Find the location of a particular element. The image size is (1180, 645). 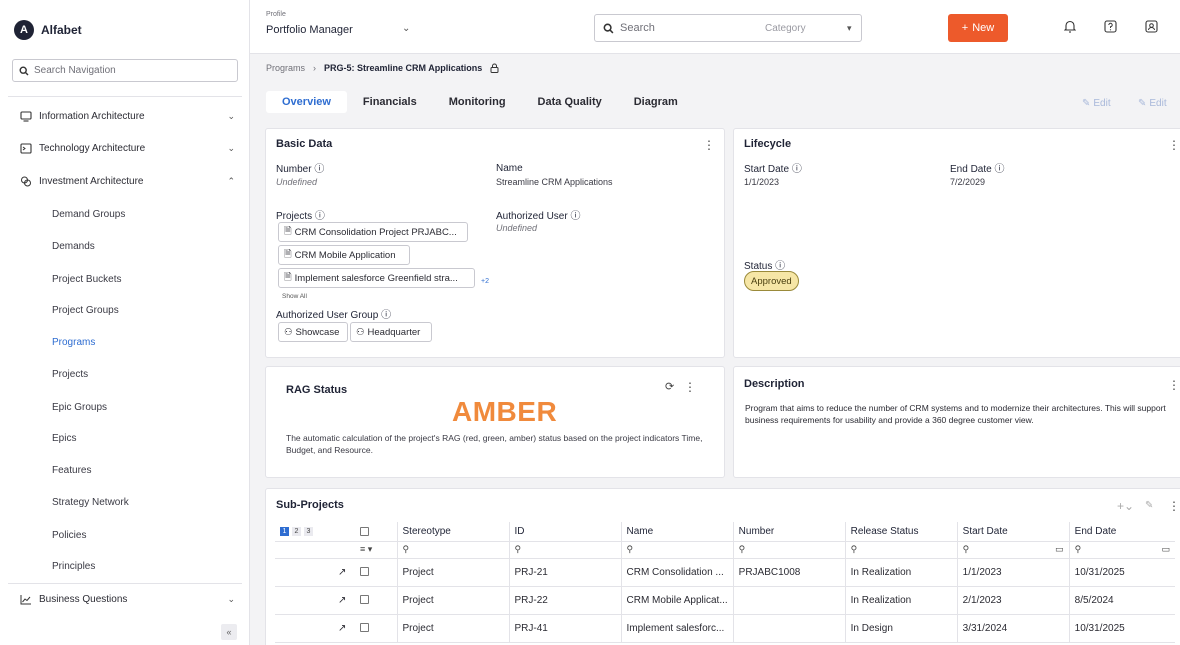

search-placeholder: Search is located at coordinates (637, 28).